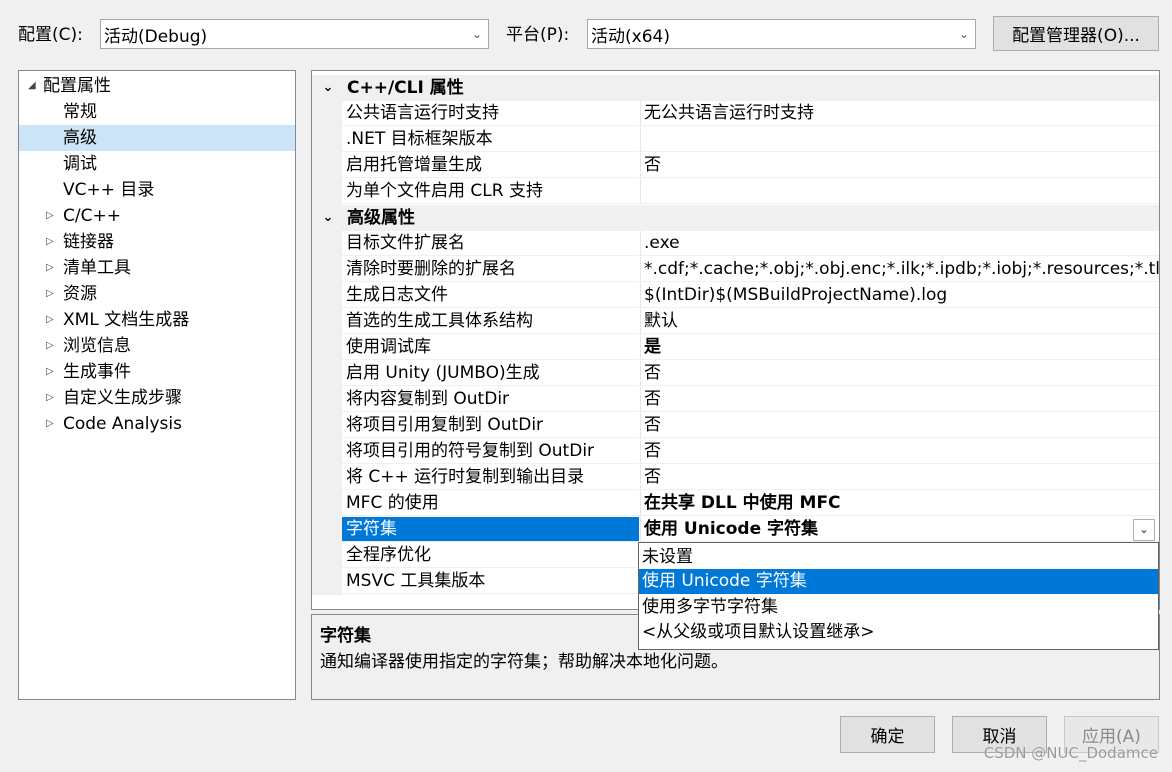 The image size is (1172, 772). What do you see at coordinates (490, 503) in the screenshot?
I see `property-name: MFC 的使用` at bounding box center [490, 503].